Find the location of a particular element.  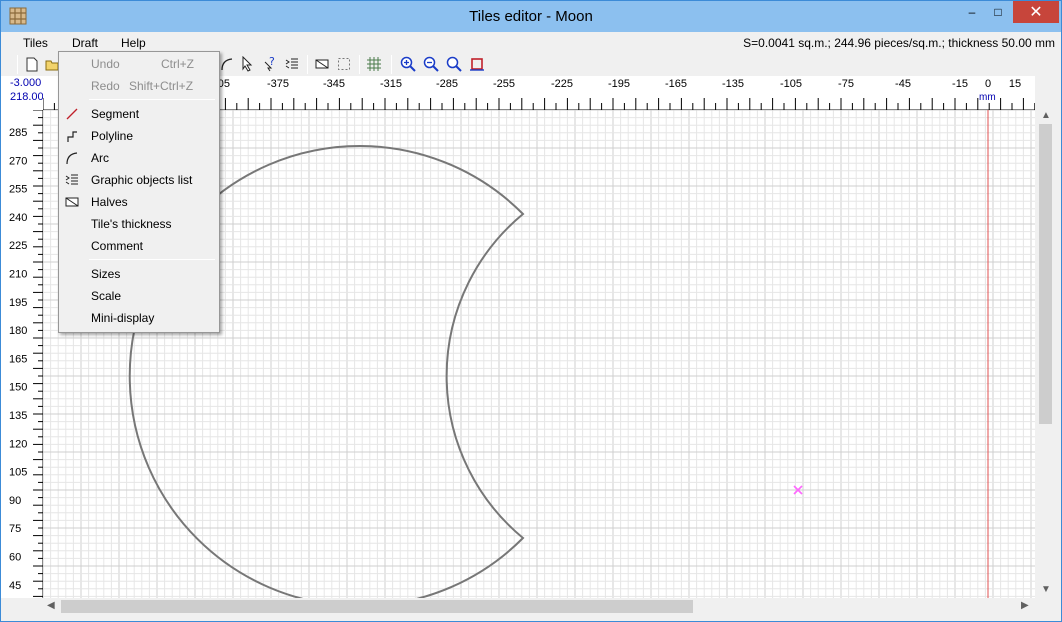

close-button: ✕ is located at coordinates (1036, 12).